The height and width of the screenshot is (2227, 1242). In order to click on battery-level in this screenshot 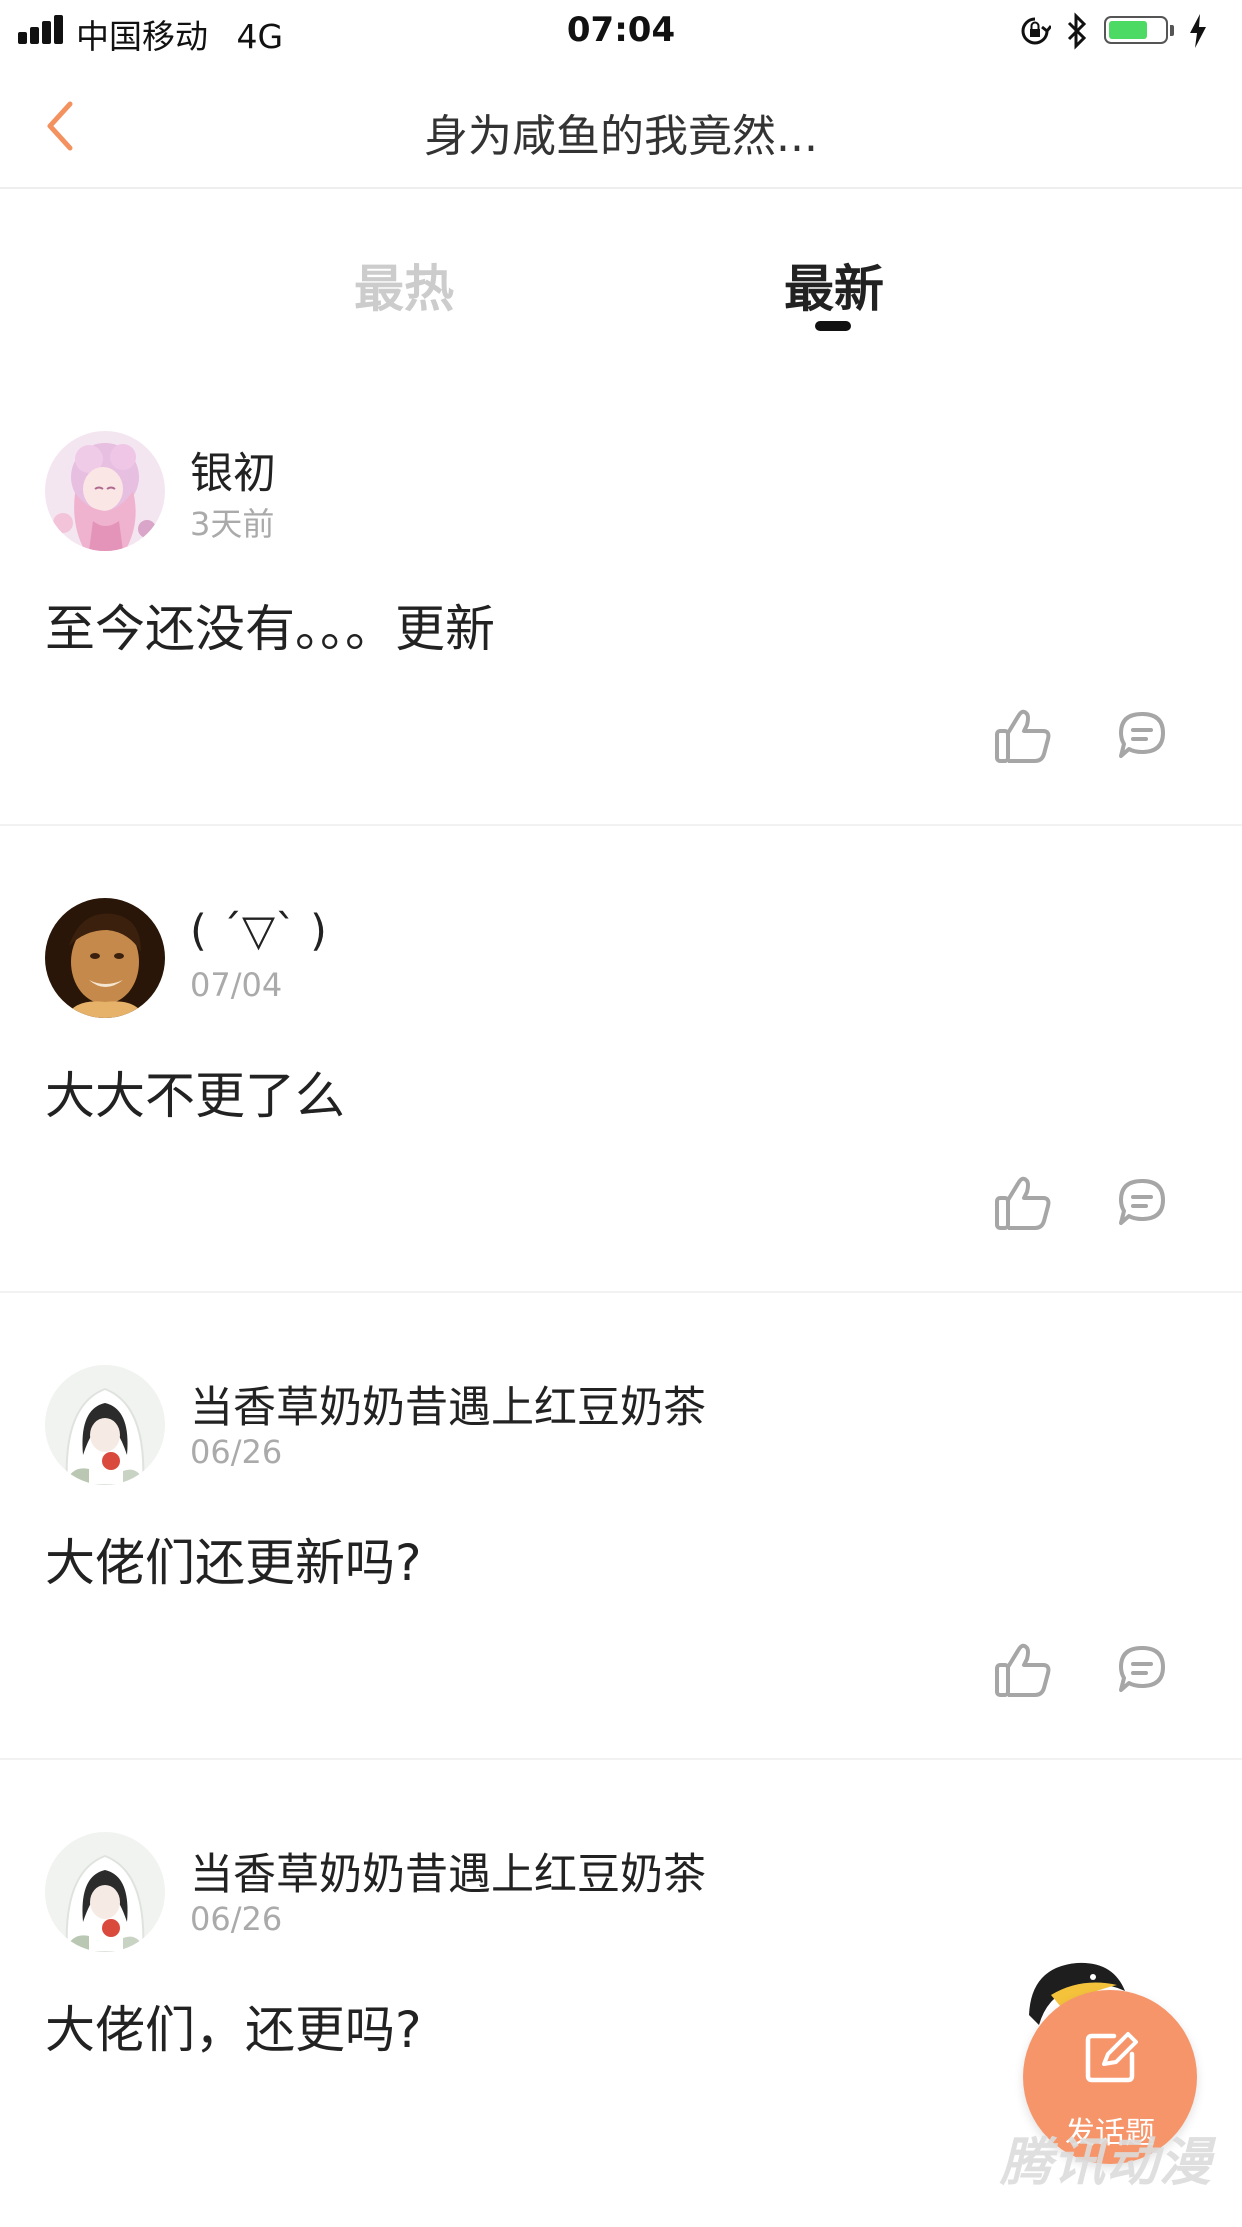, I will do `click(1128, 30)`.